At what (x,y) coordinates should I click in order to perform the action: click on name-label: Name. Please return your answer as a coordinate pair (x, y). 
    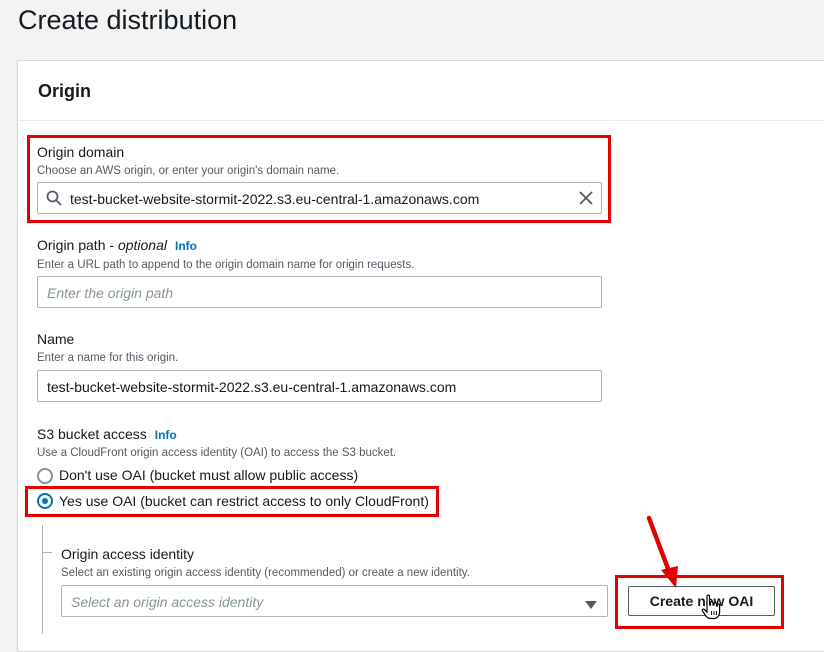
    Looking at the image, I should click on (56, 339).